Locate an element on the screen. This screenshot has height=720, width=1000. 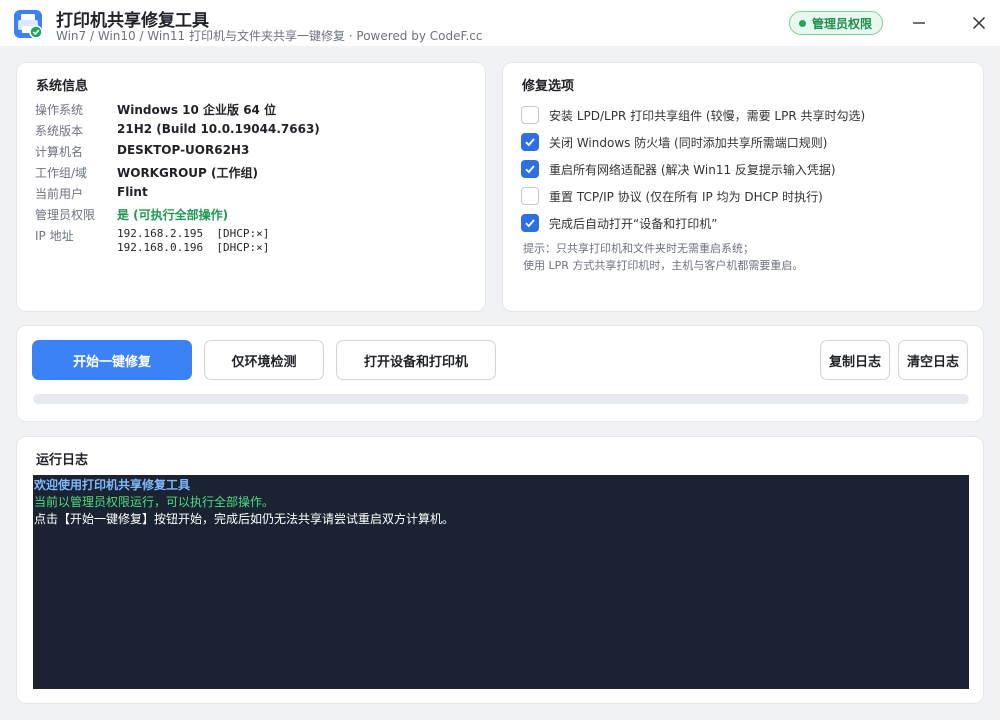
info-value: Flint is located at coordinates (132, 192).